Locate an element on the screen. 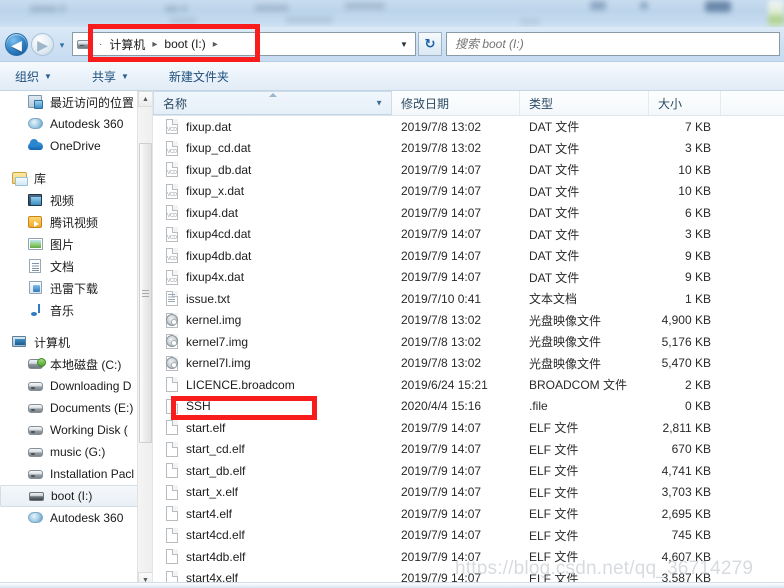 This screenshot has height=588, width=784. table-row: VCD fixup4db.dat 2019/7/9 14:07 DAT 文件 9 KB is located at coordinates (468, 256).